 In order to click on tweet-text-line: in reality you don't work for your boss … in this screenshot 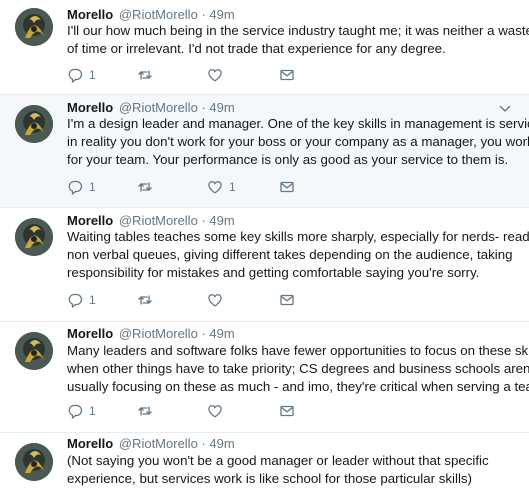, I will do `click(298, 141)`.